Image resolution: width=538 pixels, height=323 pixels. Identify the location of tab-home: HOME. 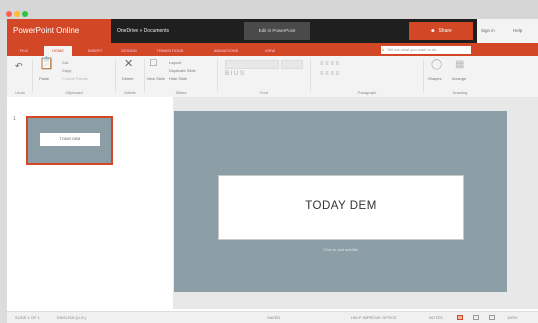
(58, 51).